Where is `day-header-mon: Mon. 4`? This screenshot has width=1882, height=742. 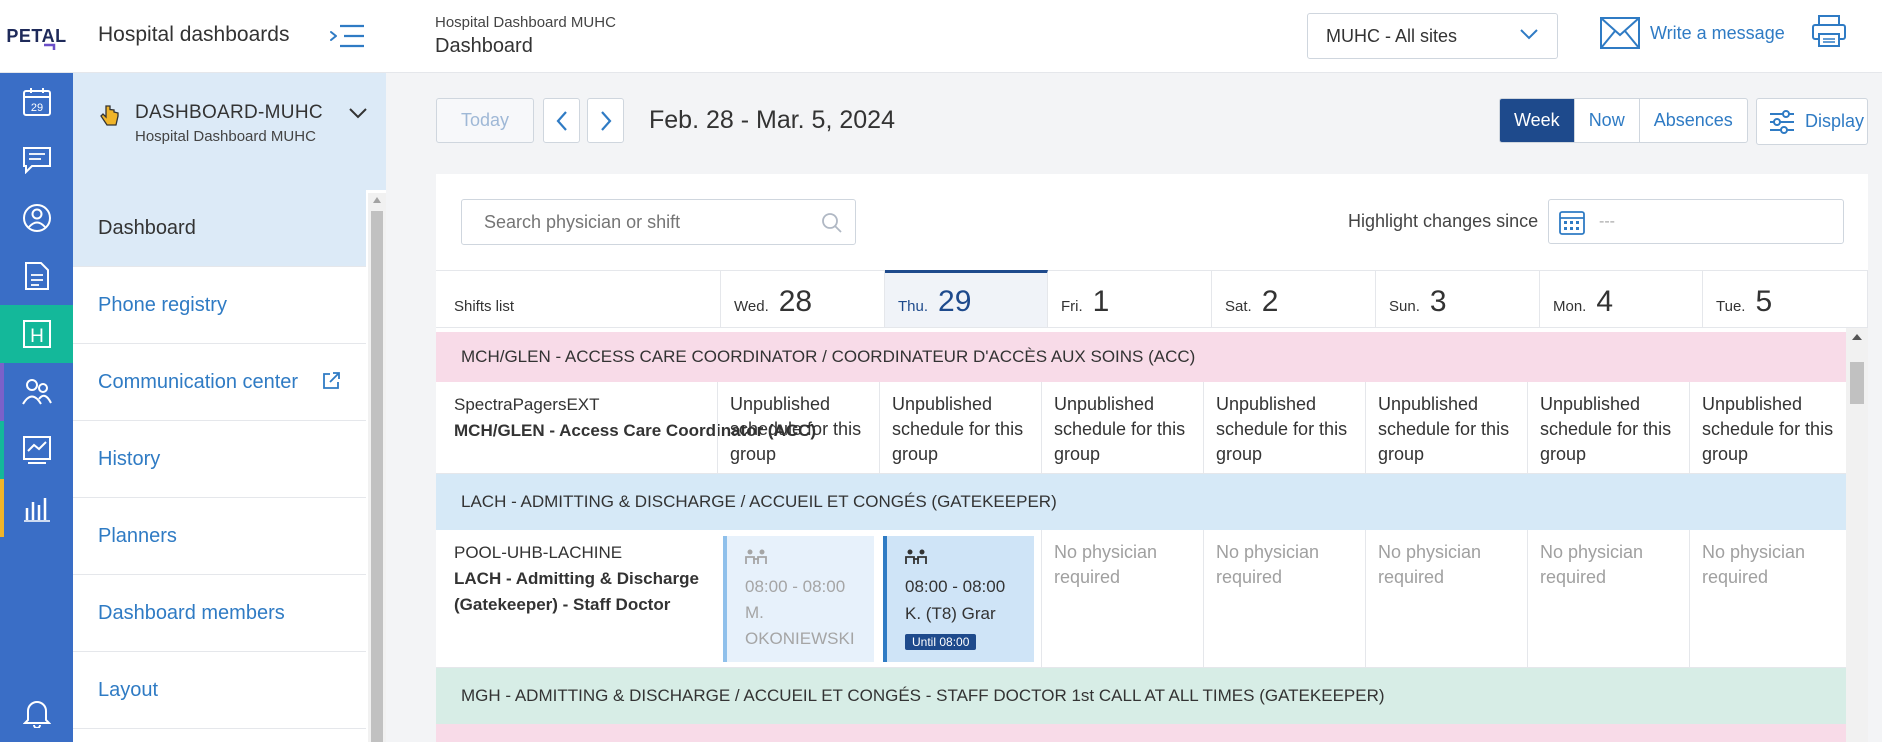
day-header-mon: Mon. 4 is located at coordinates (1621, 299).